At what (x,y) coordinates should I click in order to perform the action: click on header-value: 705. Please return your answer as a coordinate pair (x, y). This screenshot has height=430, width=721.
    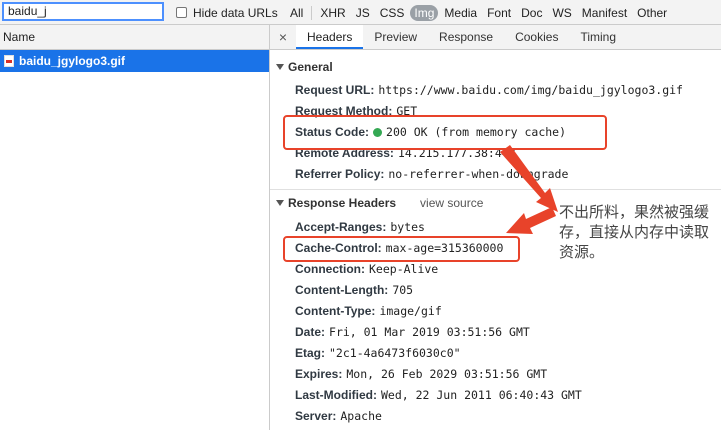
    Looking at the image, I should click on (403, 290).